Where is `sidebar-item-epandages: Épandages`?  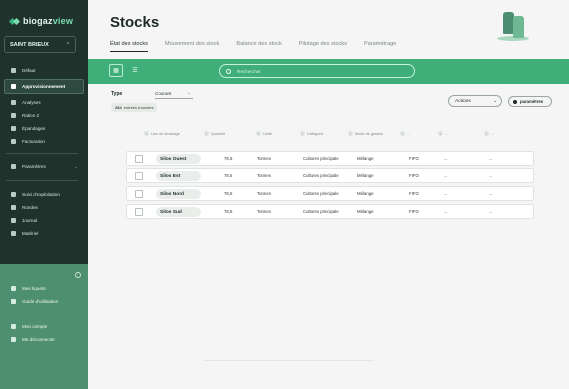 sidebar-item-epandages: Épandages is located at coordinates (44, 128).